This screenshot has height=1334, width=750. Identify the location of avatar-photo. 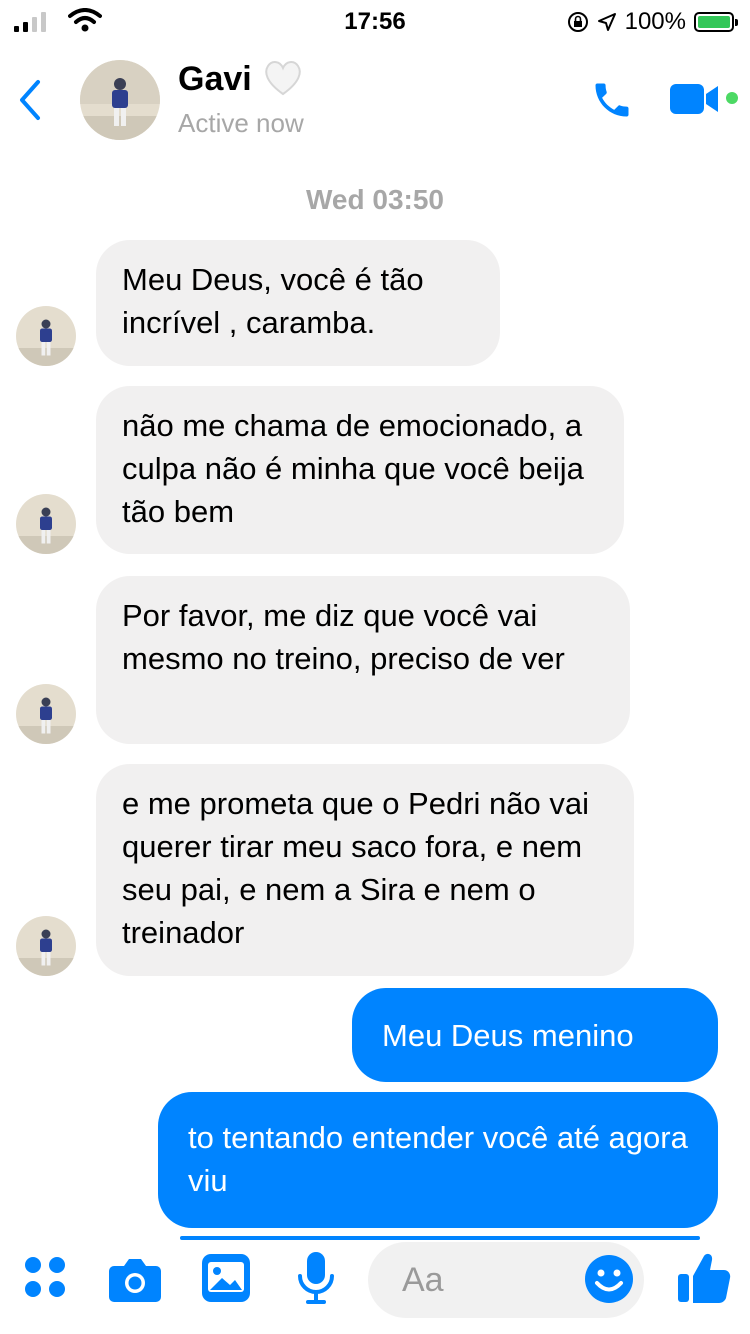
(120, 100).